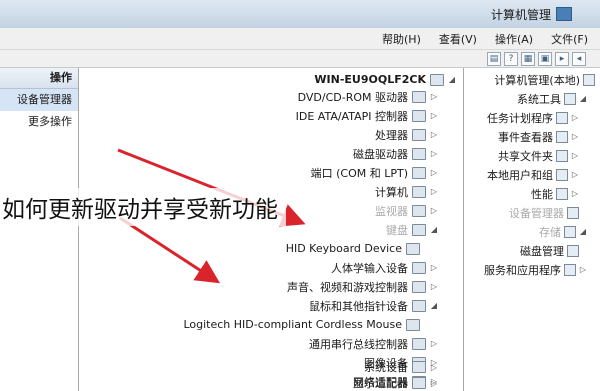  Describe the element at coordinates (542, 251) in the screenshot. I see `nav-item-label: 磁盘管理` at that location.